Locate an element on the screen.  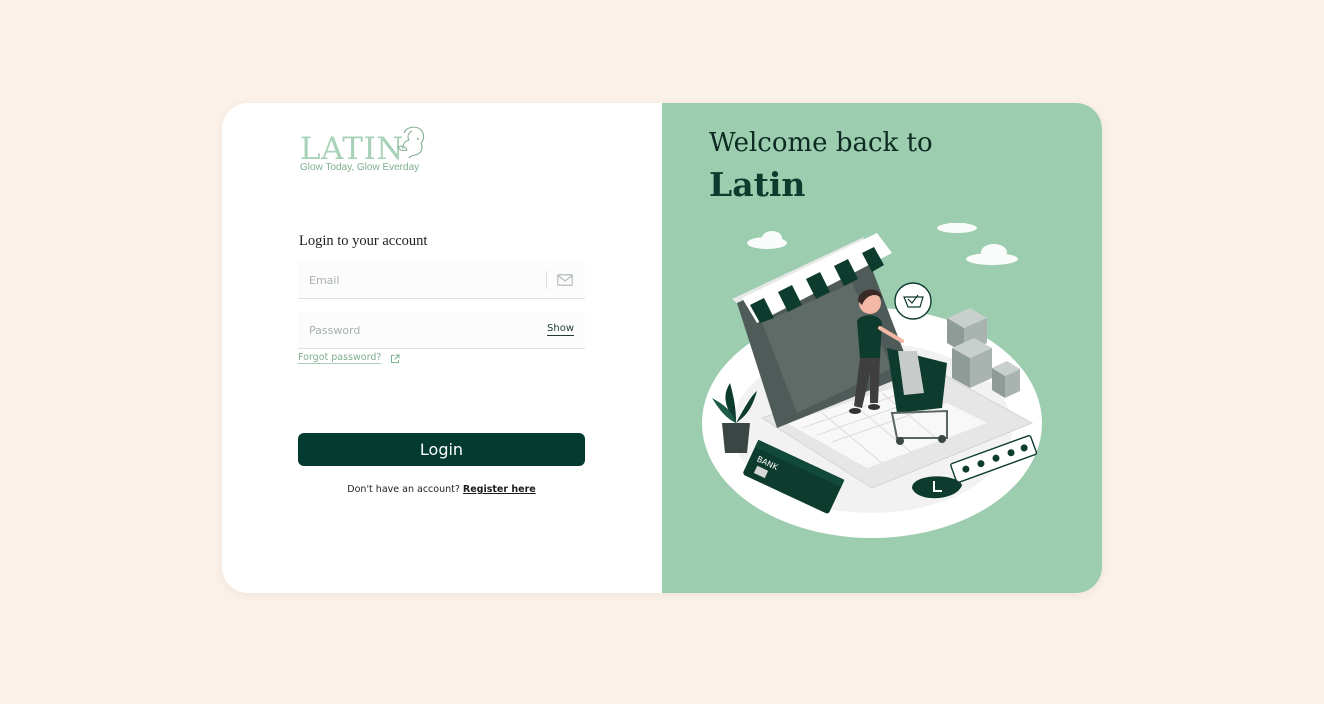
welcome-title: Welcome back to is located at coordinates (821, 143).